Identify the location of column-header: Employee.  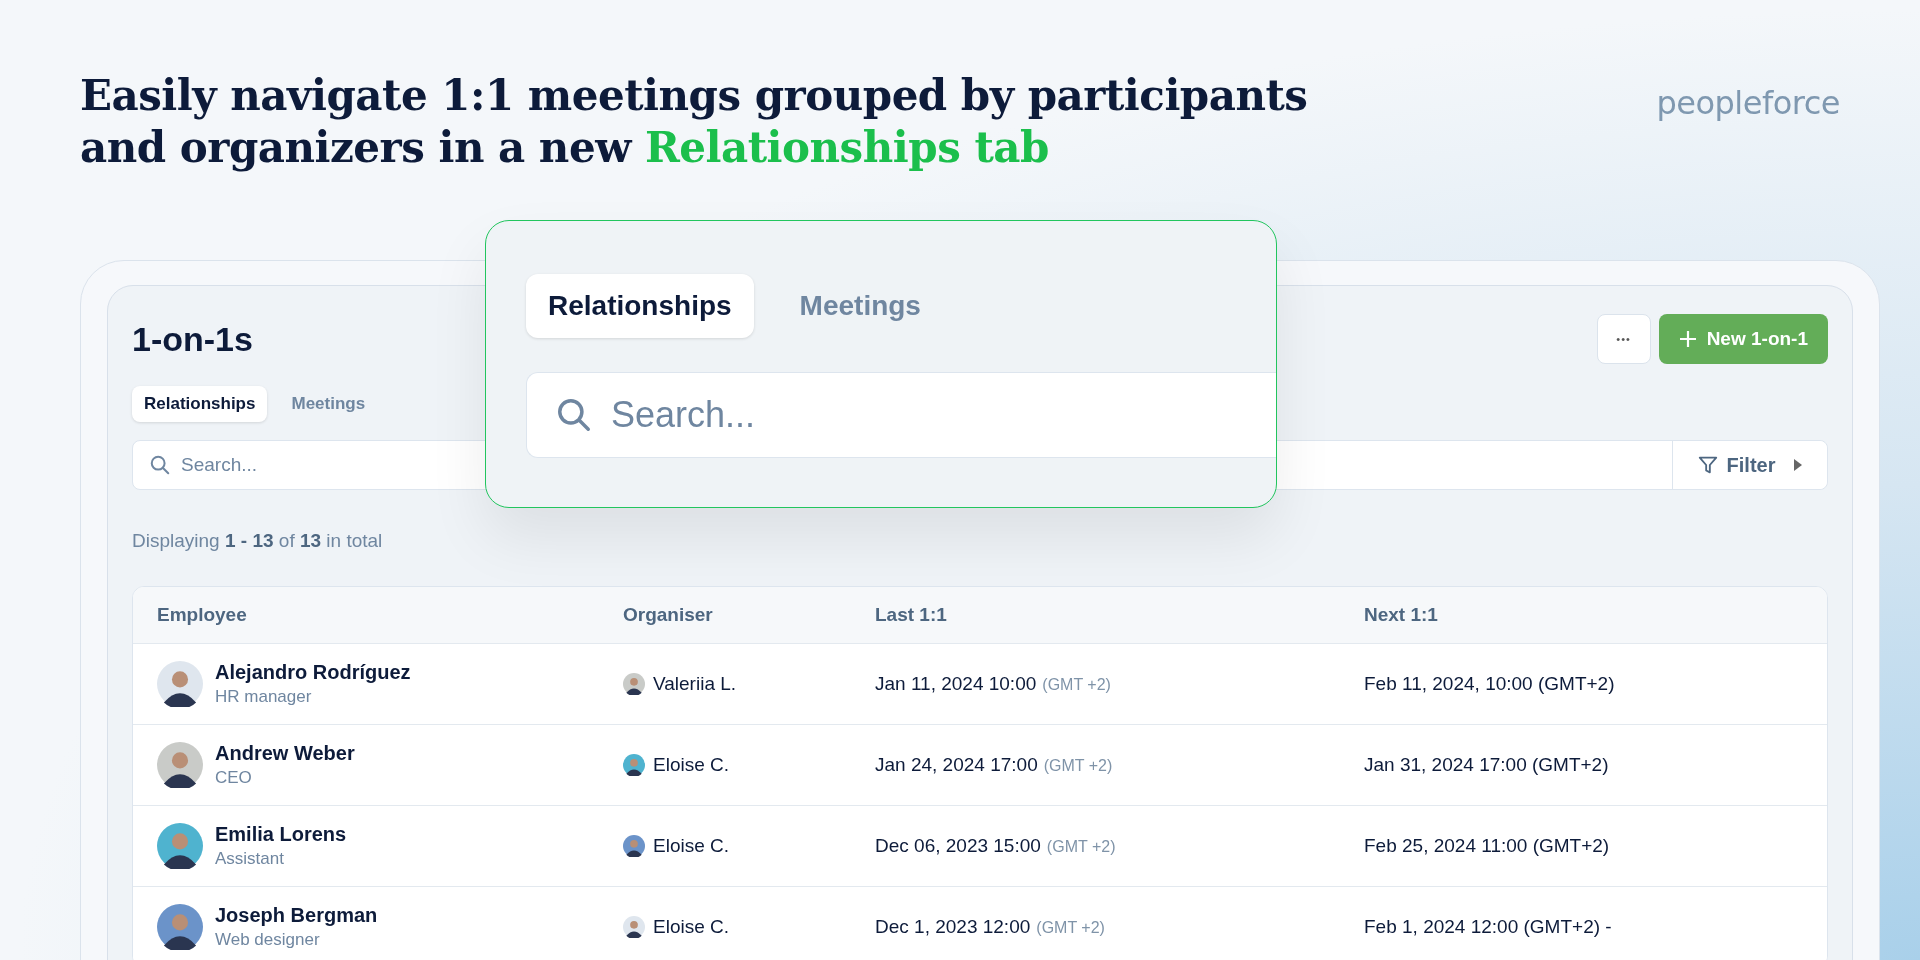
(202, 615).